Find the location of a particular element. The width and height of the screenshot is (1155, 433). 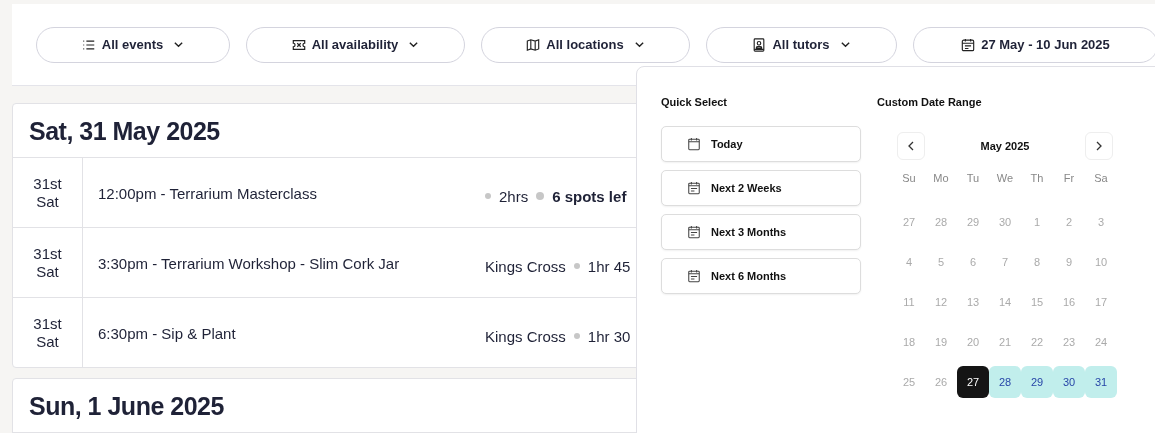

calendar-date: 7 is located at coordinates (1005, 262).